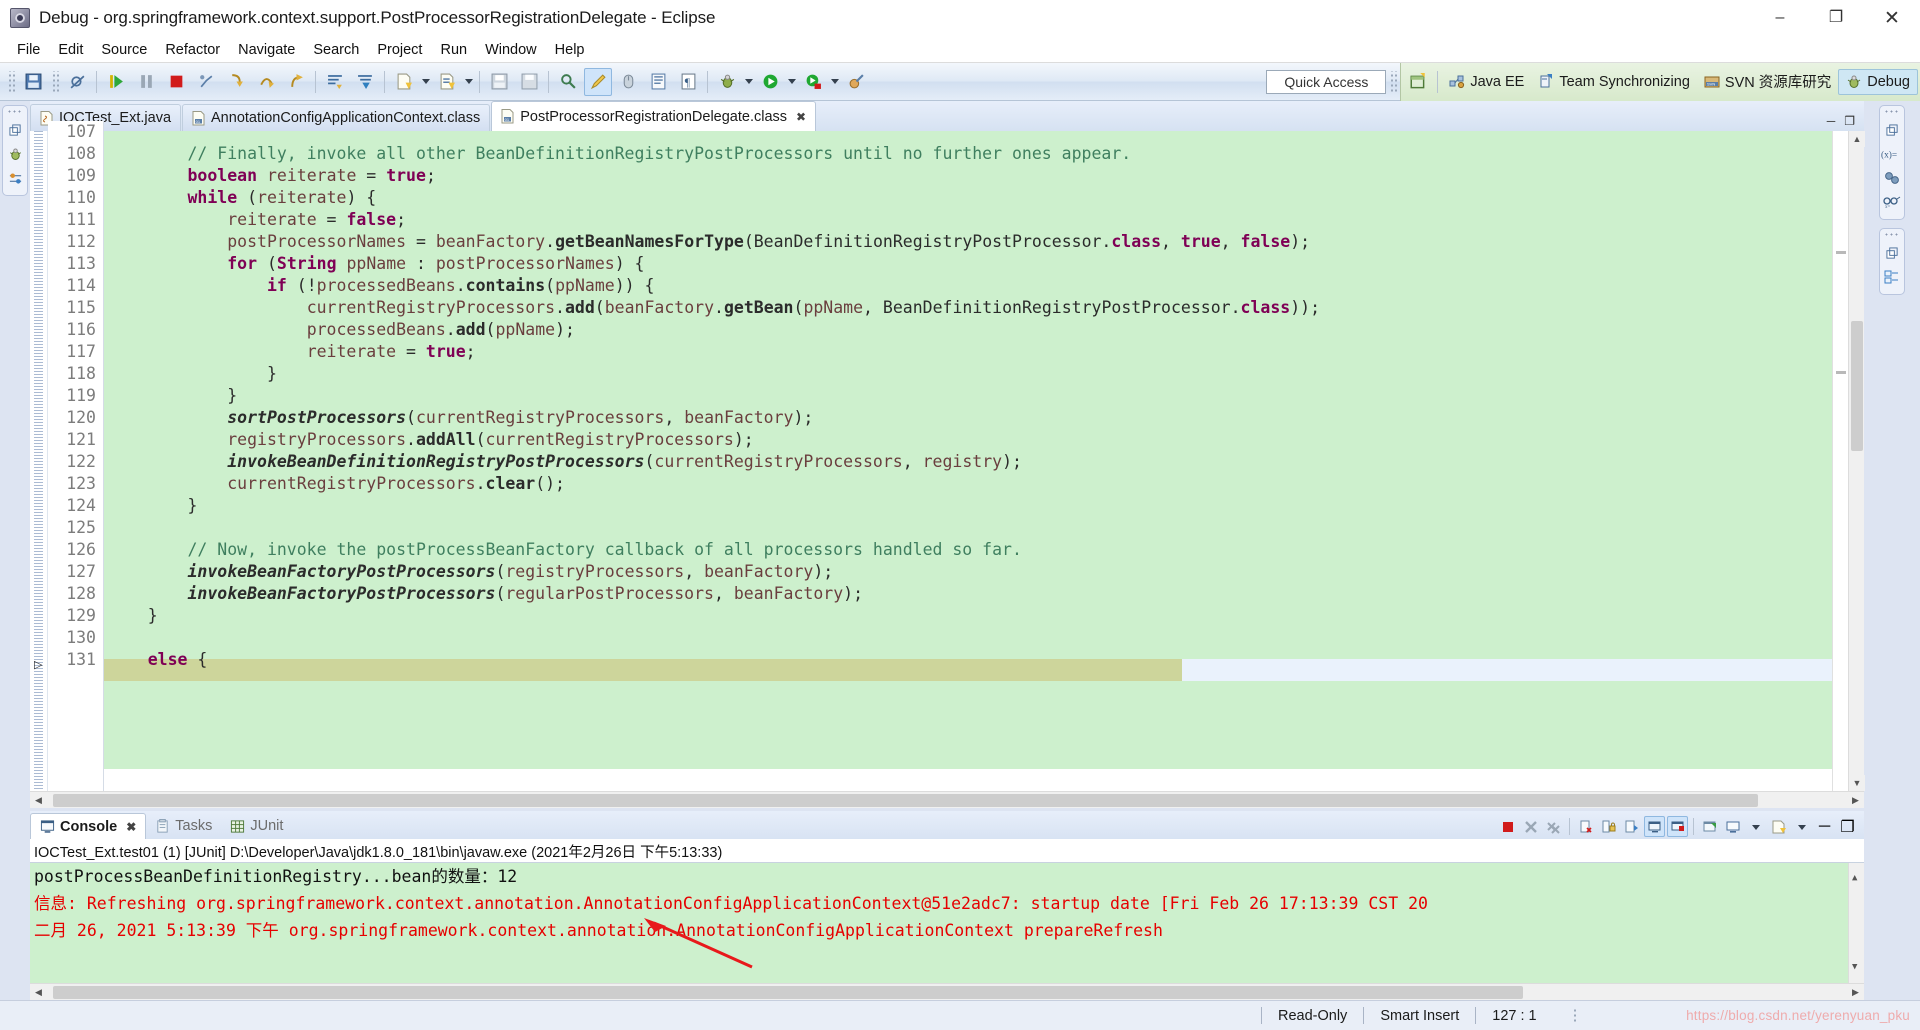 The height and width of the screenshot is (1030, 1920). Describe the element at coordinates (1677, 826) in the screenshot. I see `display-selected-console-icon` at that location.